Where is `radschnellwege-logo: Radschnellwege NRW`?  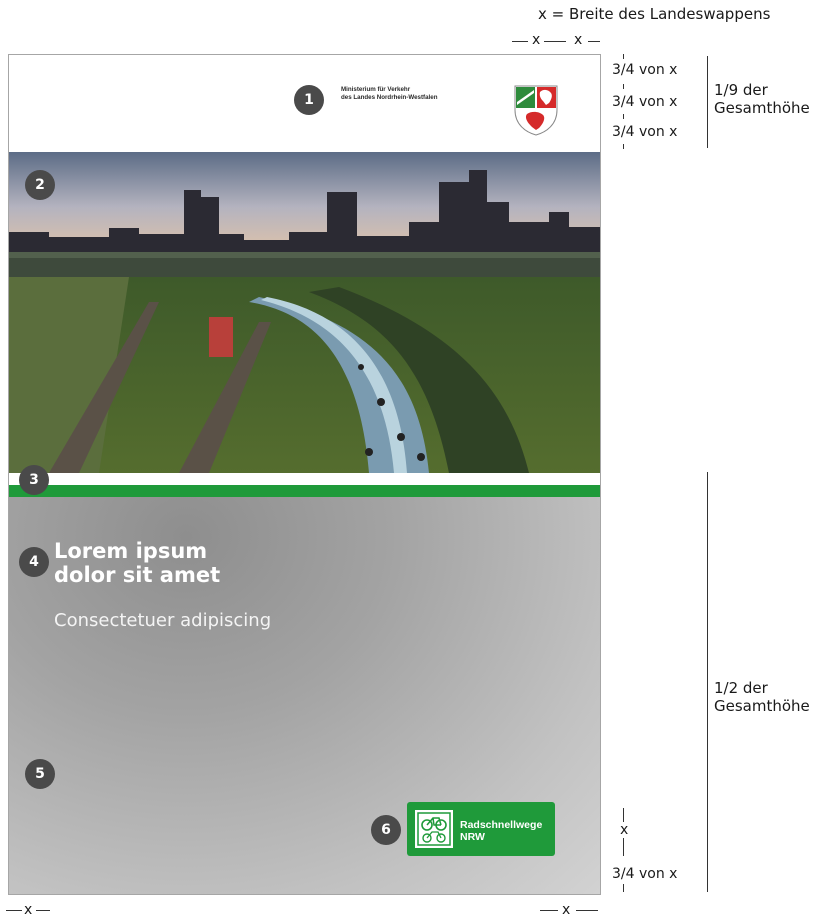
radschnellwege-logo: Radschnellwege NRW is located at coordinates (481, 829).